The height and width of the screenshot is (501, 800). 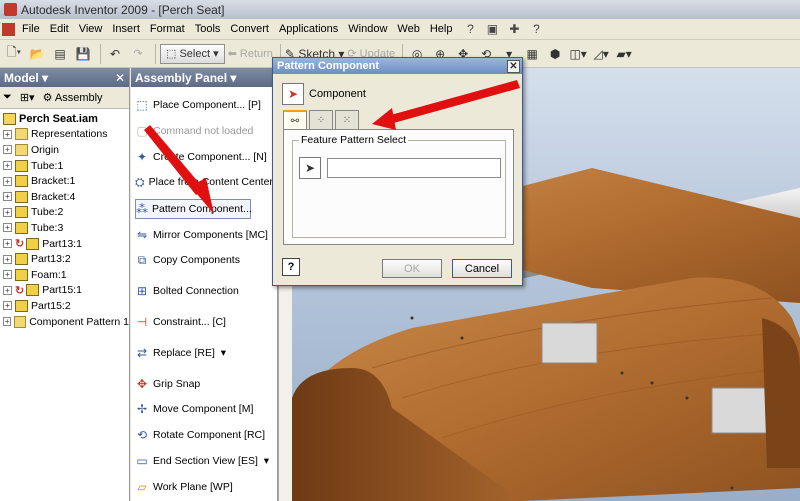 What do you see at coordinates (64, 322) in the screenshot?
I see `tree-item: + Component Pattern 1` at bounding box center [64, 322].